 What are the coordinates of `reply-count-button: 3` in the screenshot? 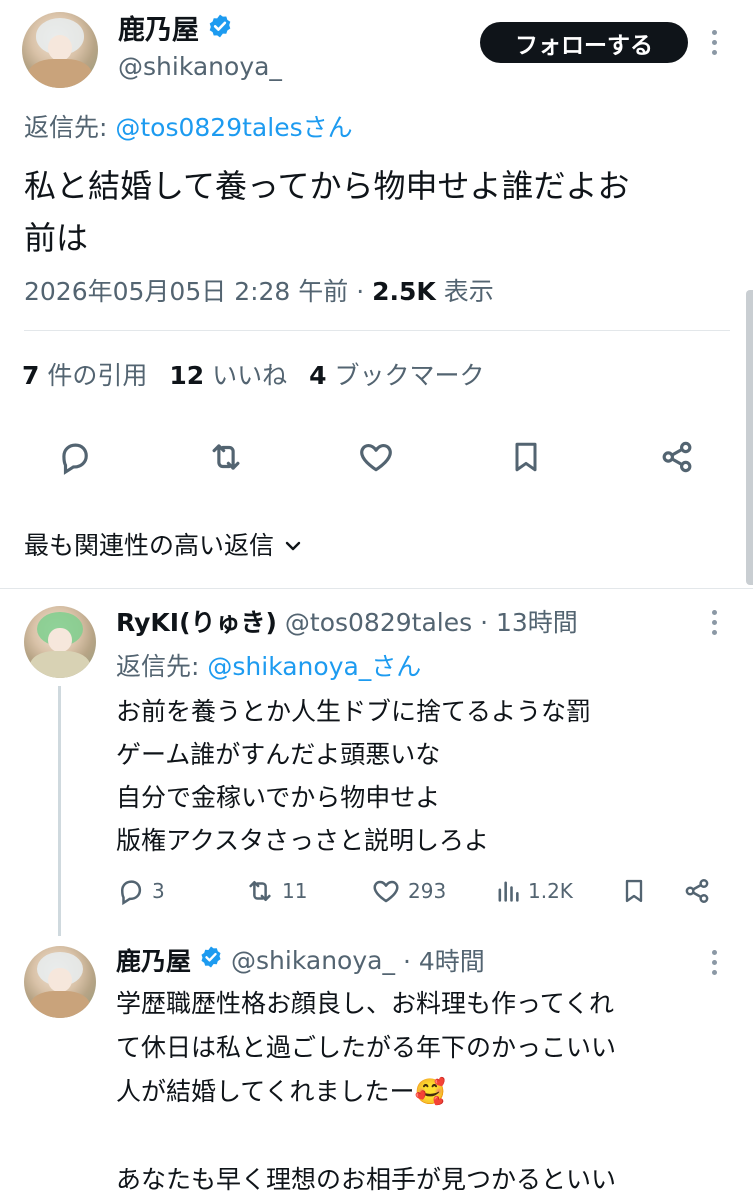 It's located at (140, 891).